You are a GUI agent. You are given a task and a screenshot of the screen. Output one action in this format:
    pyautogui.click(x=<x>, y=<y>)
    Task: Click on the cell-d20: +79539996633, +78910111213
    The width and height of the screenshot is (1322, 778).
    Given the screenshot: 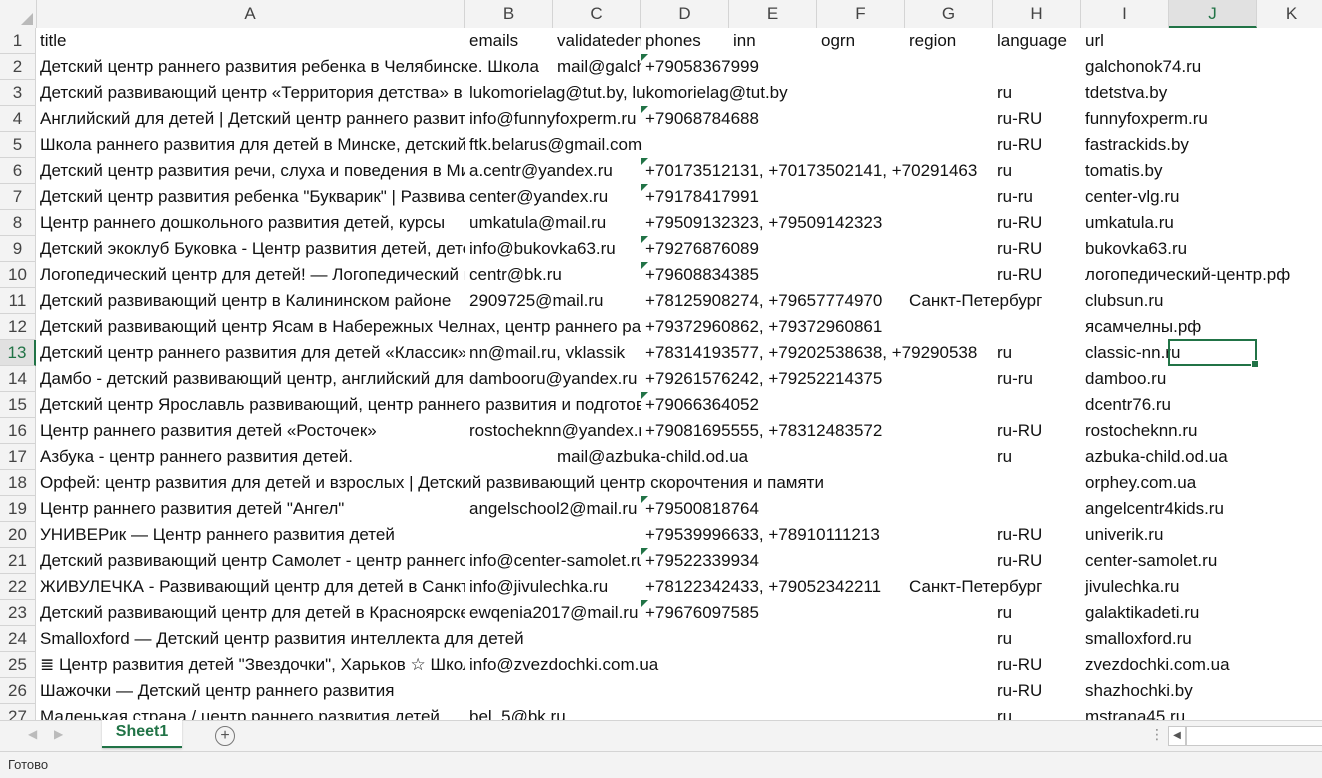 What is the action you would take?
    pyautogui.click(x=817, y=535)
    